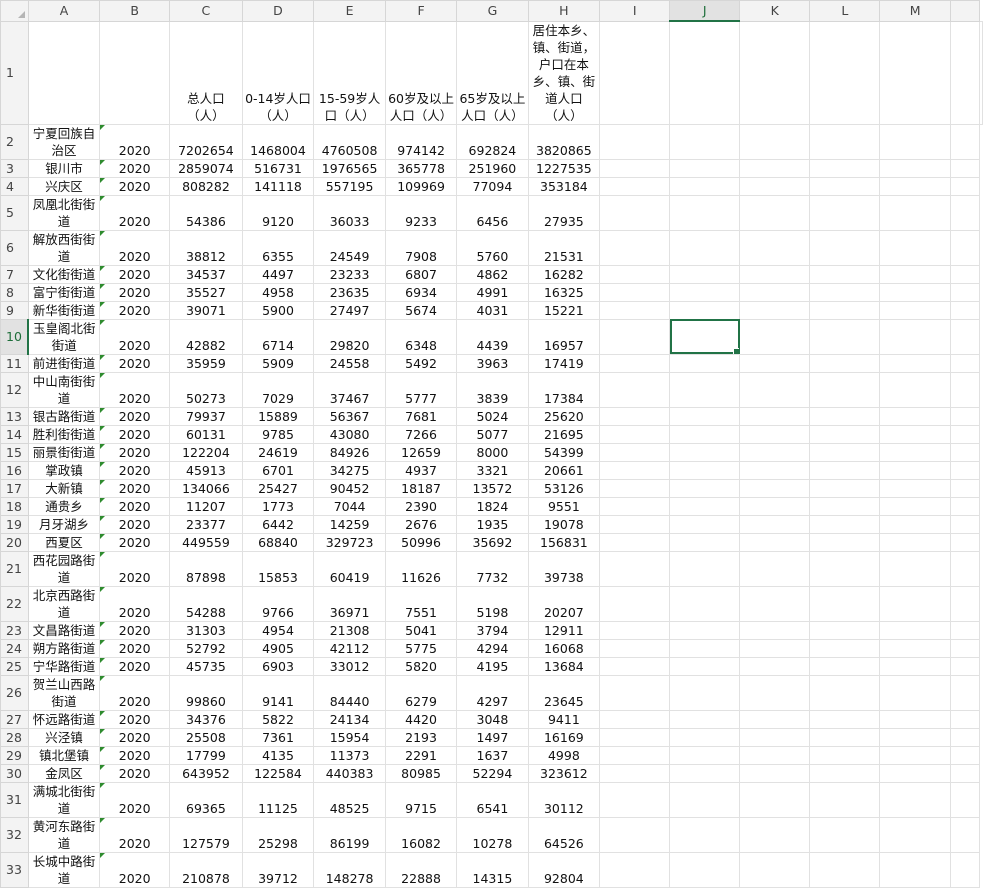  Describe the element at coordinates (278, 799) in the screenshot. I see `value-cell: 11125` at that location.